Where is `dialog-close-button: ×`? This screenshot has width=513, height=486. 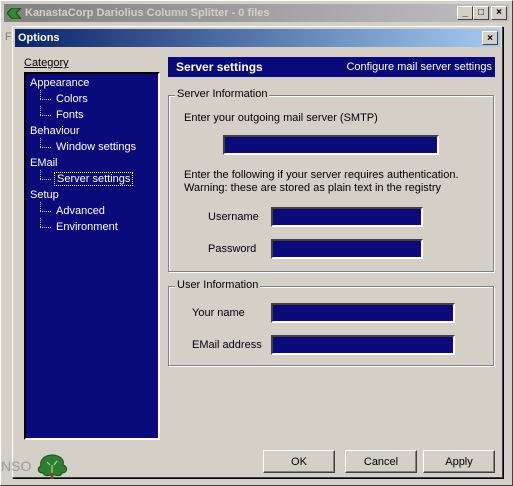
dialog-close-button: × is located at coordinates (490, 38).